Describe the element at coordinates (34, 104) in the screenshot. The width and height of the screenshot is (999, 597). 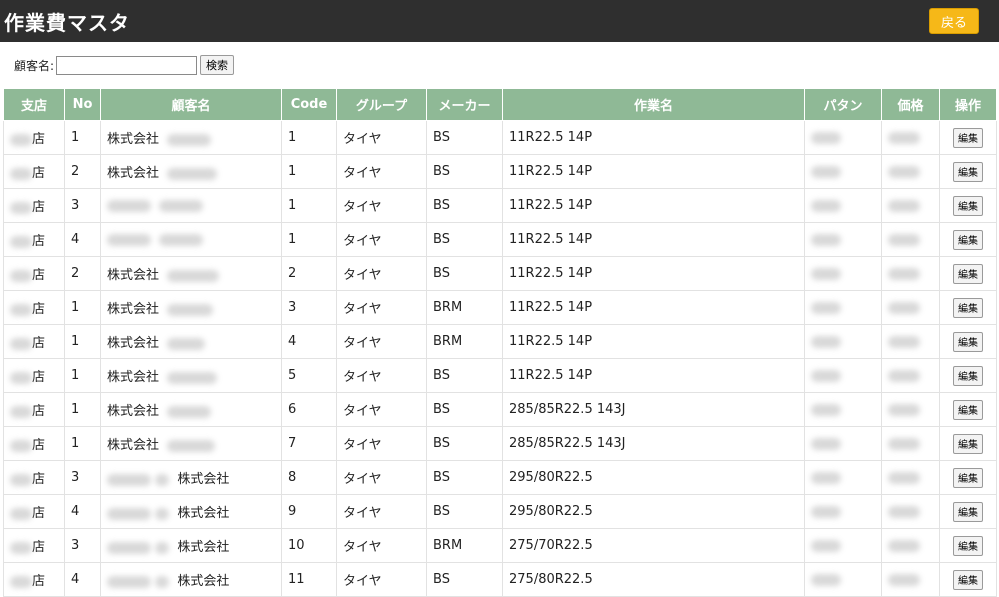
I see `column-header-branch: 支店` at that location.